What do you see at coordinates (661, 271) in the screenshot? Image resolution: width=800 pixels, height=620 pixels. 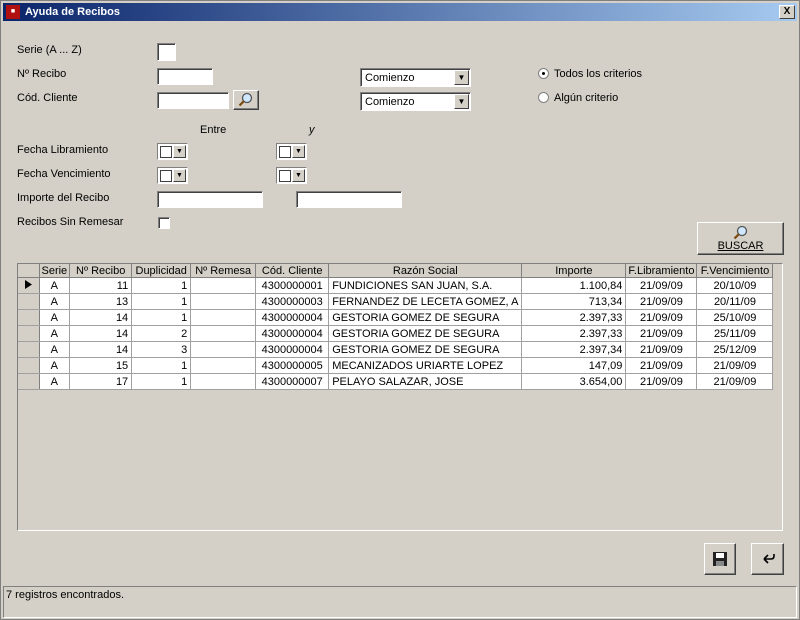 I see `column-header: F.Libramiento` at bounding box center [661, 271].